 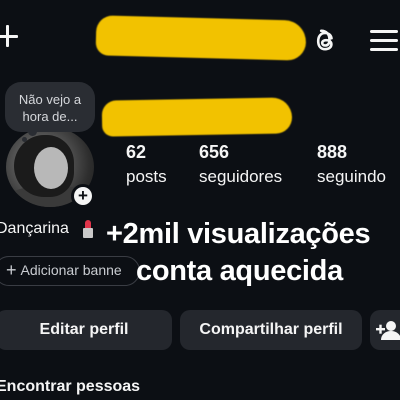 I want to click on bio-text: Dançarina, so click(x=34, y=228).